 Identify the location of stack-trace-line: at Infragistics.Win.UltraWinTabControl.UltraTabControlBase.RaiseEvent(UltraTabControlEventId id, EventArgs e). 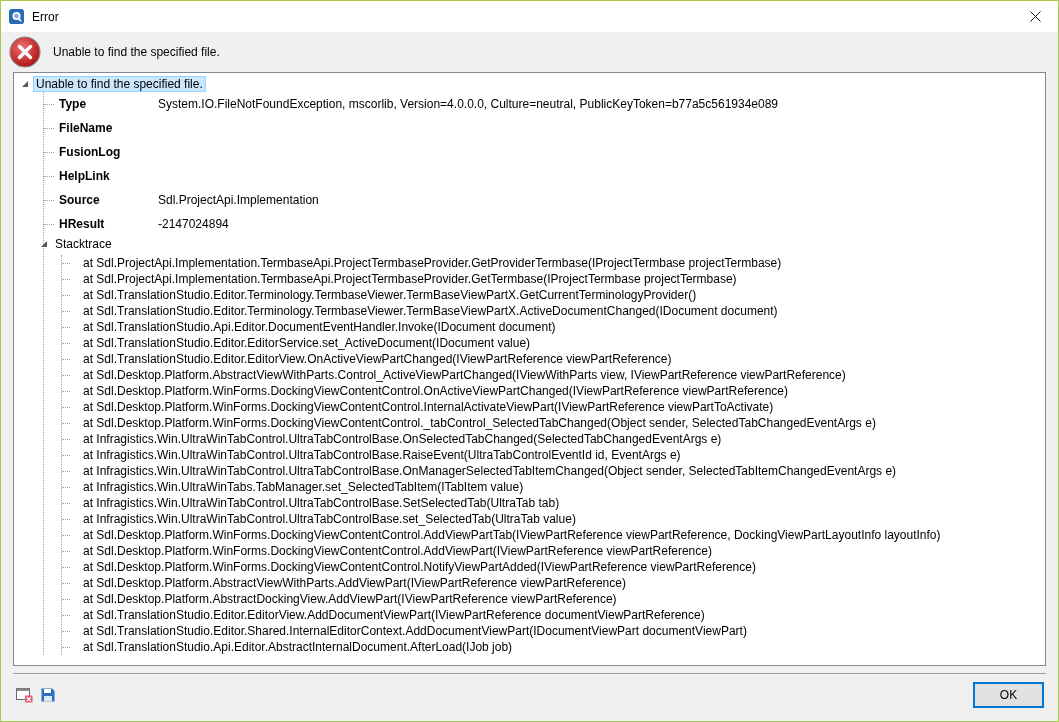
(382, 455).